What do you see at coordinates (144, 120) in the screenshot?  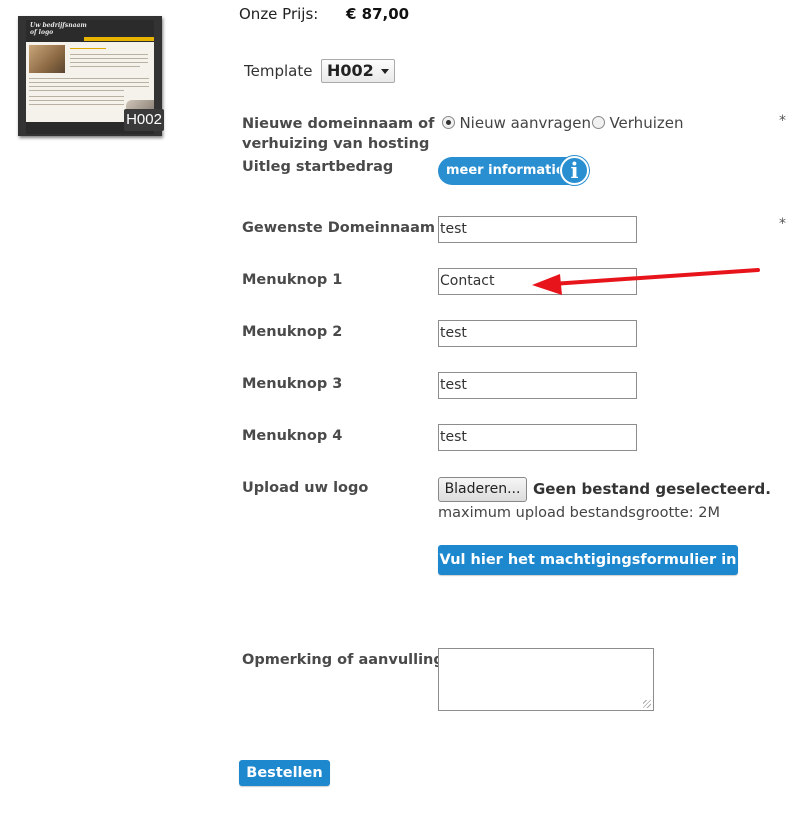 I see `template-badge: H002` at bounding box center [144, 120].